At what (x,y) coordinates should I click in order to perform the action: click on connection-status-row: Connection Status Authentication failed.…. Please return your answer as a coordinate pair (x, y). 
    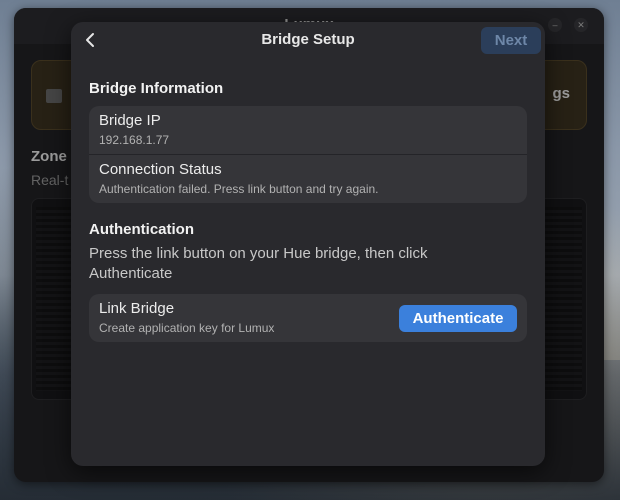
    Looking at the image, I should click on (308, 179).